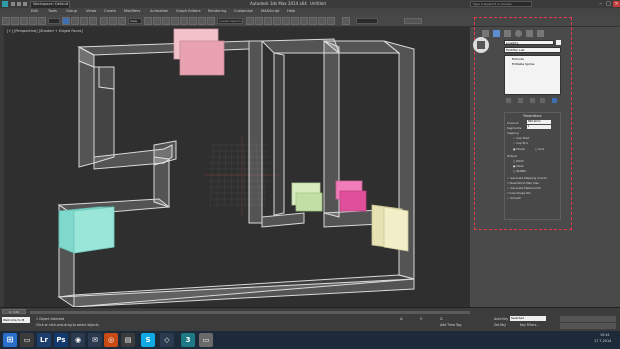  I want to click on menu-animation: Animation, so click(159, 11).